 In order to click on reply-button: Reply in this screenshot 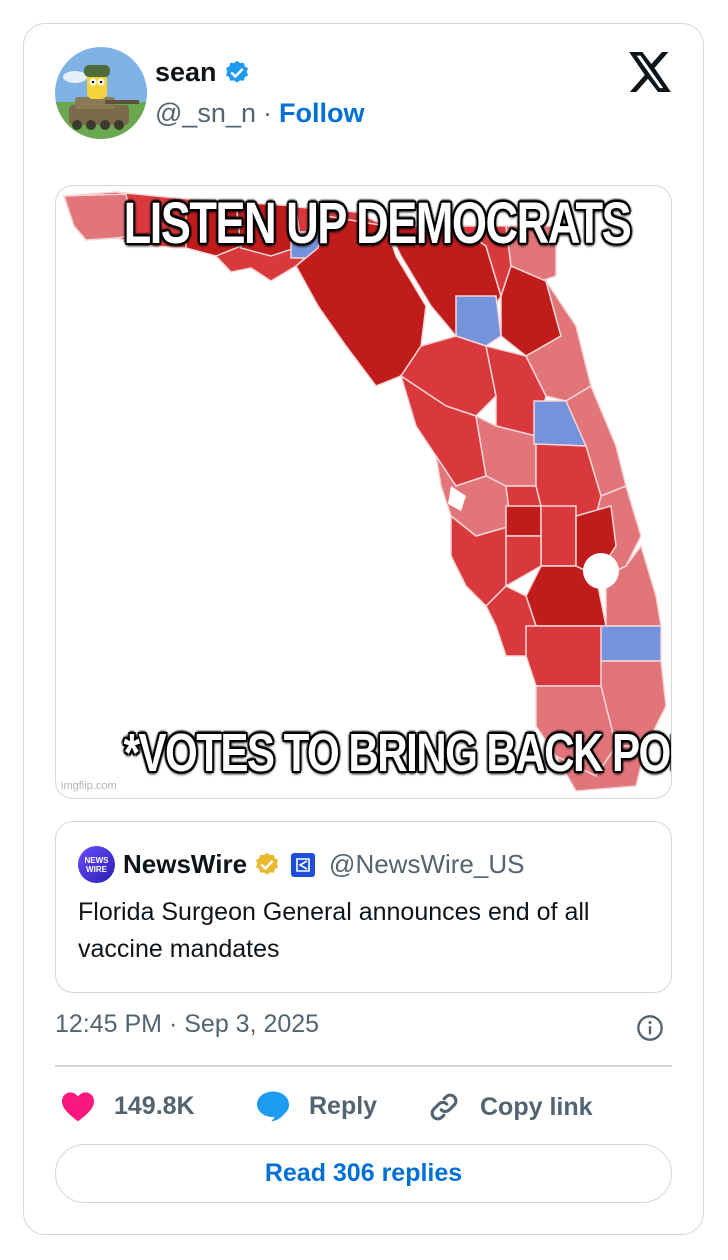, I will do `click(316, 1106)`.